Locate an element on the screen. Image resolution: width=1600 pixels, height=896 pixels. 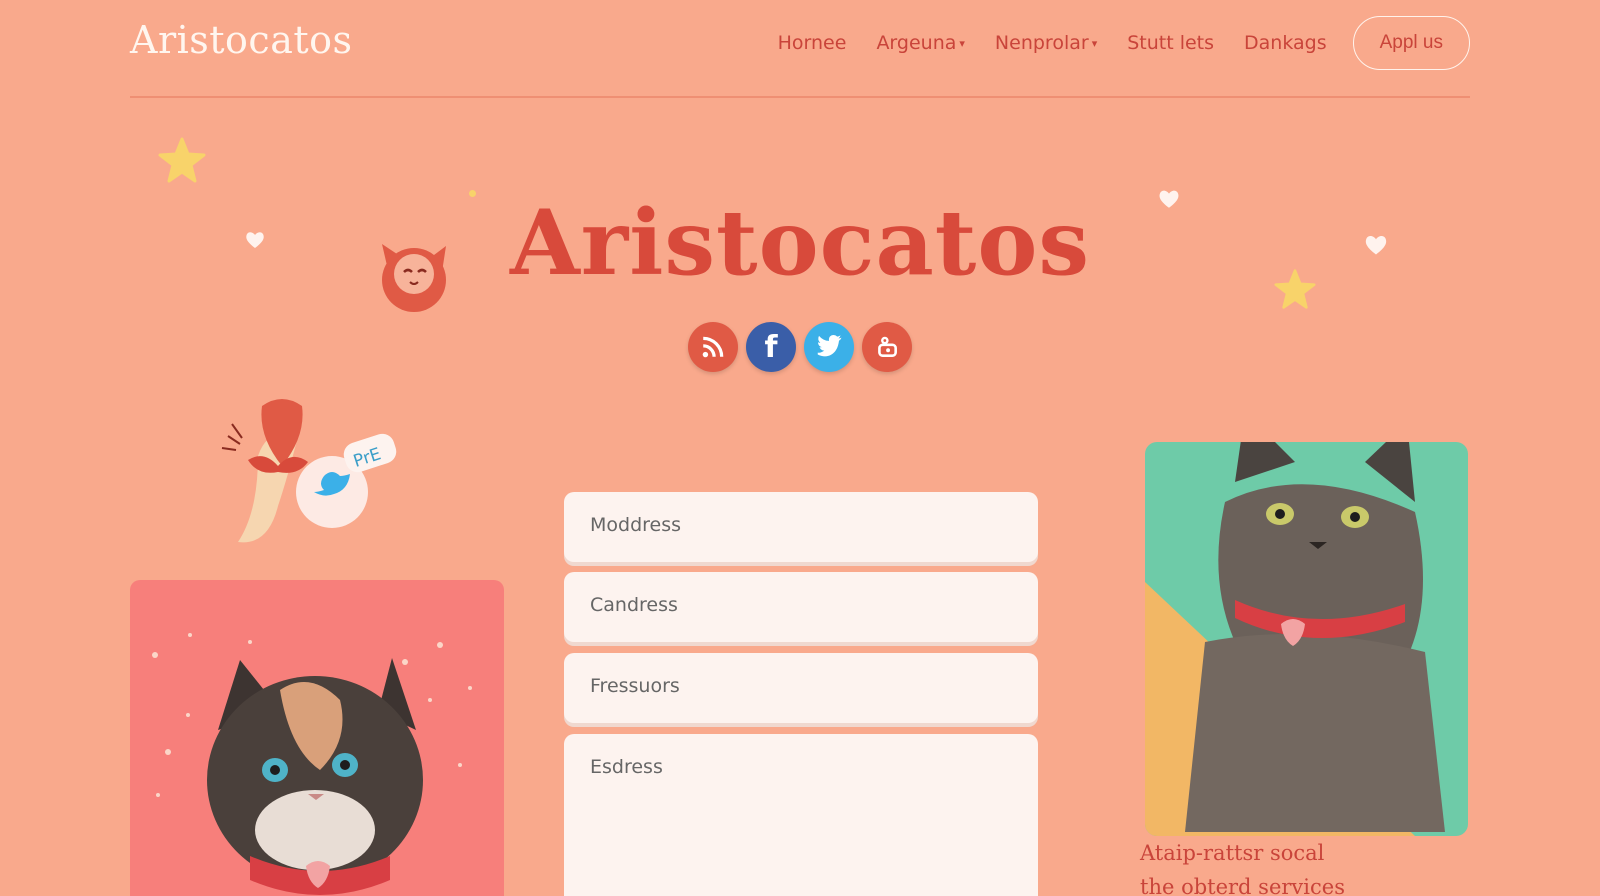
nav-item-label: Hornee is located at coordinates (812, 43).